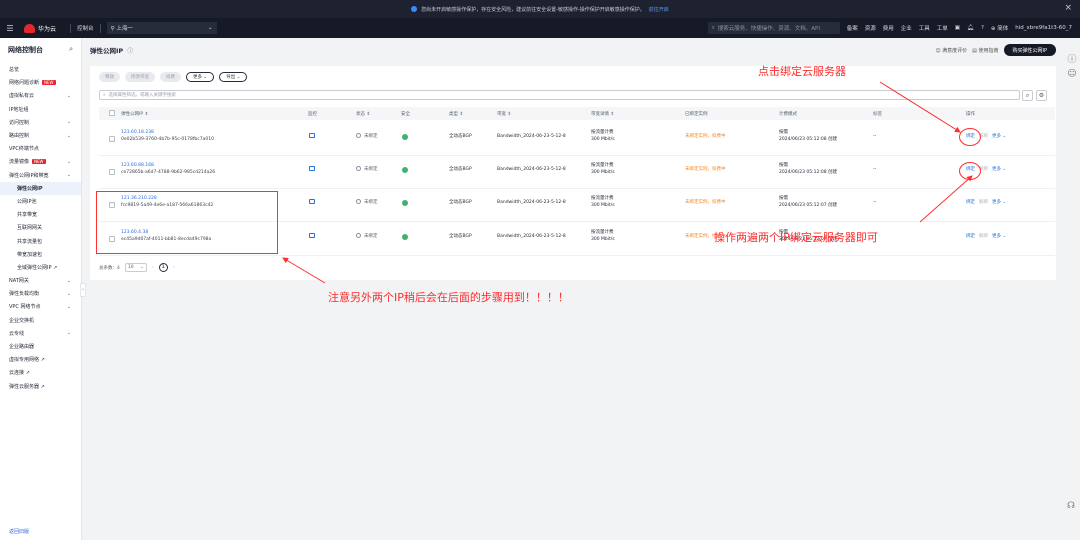 The height and width of the screenshot is (540, 1080). I want to click on sidebar-item: IP地址组, so click(40, 109).